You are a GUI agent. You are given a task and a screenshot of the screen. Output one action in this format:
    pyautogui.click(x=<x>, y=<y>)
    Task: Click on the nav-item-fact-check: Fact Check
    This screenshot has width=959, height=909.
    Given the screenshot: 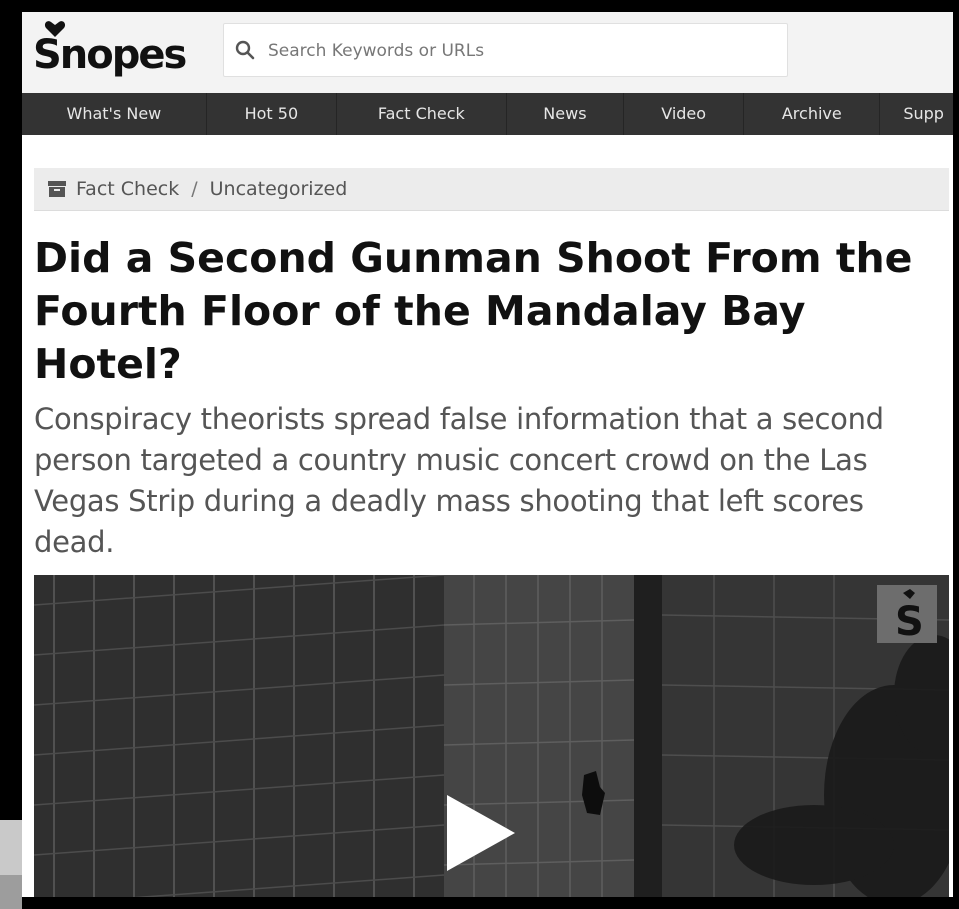 What is the action you would take?
    pyautogui.click(x=422, y=114)
    